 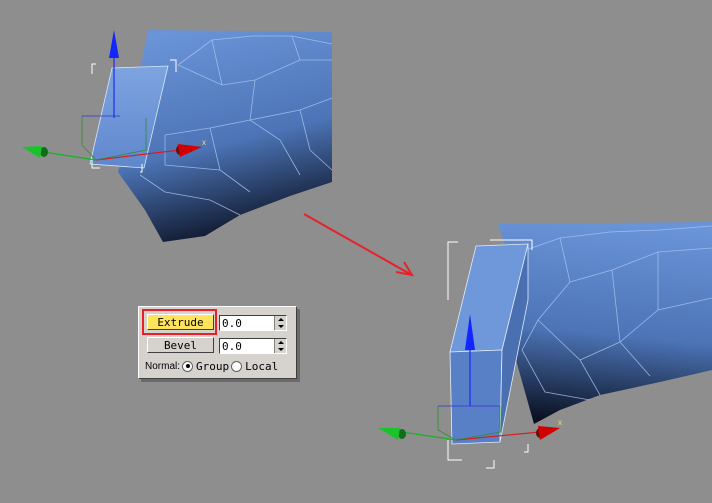 I want to click on bevel-amount-input, so click(x=247, y=346).